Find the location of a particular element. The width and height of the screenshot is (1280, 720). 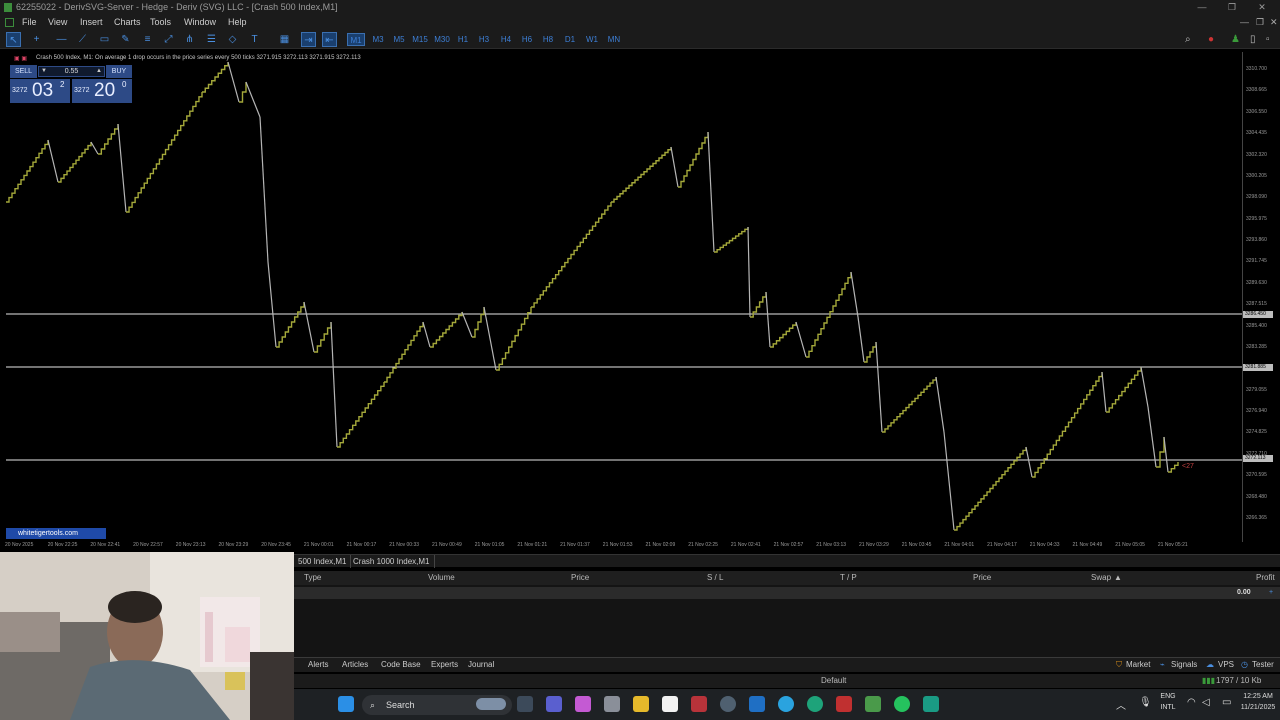

lot-increase-icon: ▲ is located at coordinates (99, 71).